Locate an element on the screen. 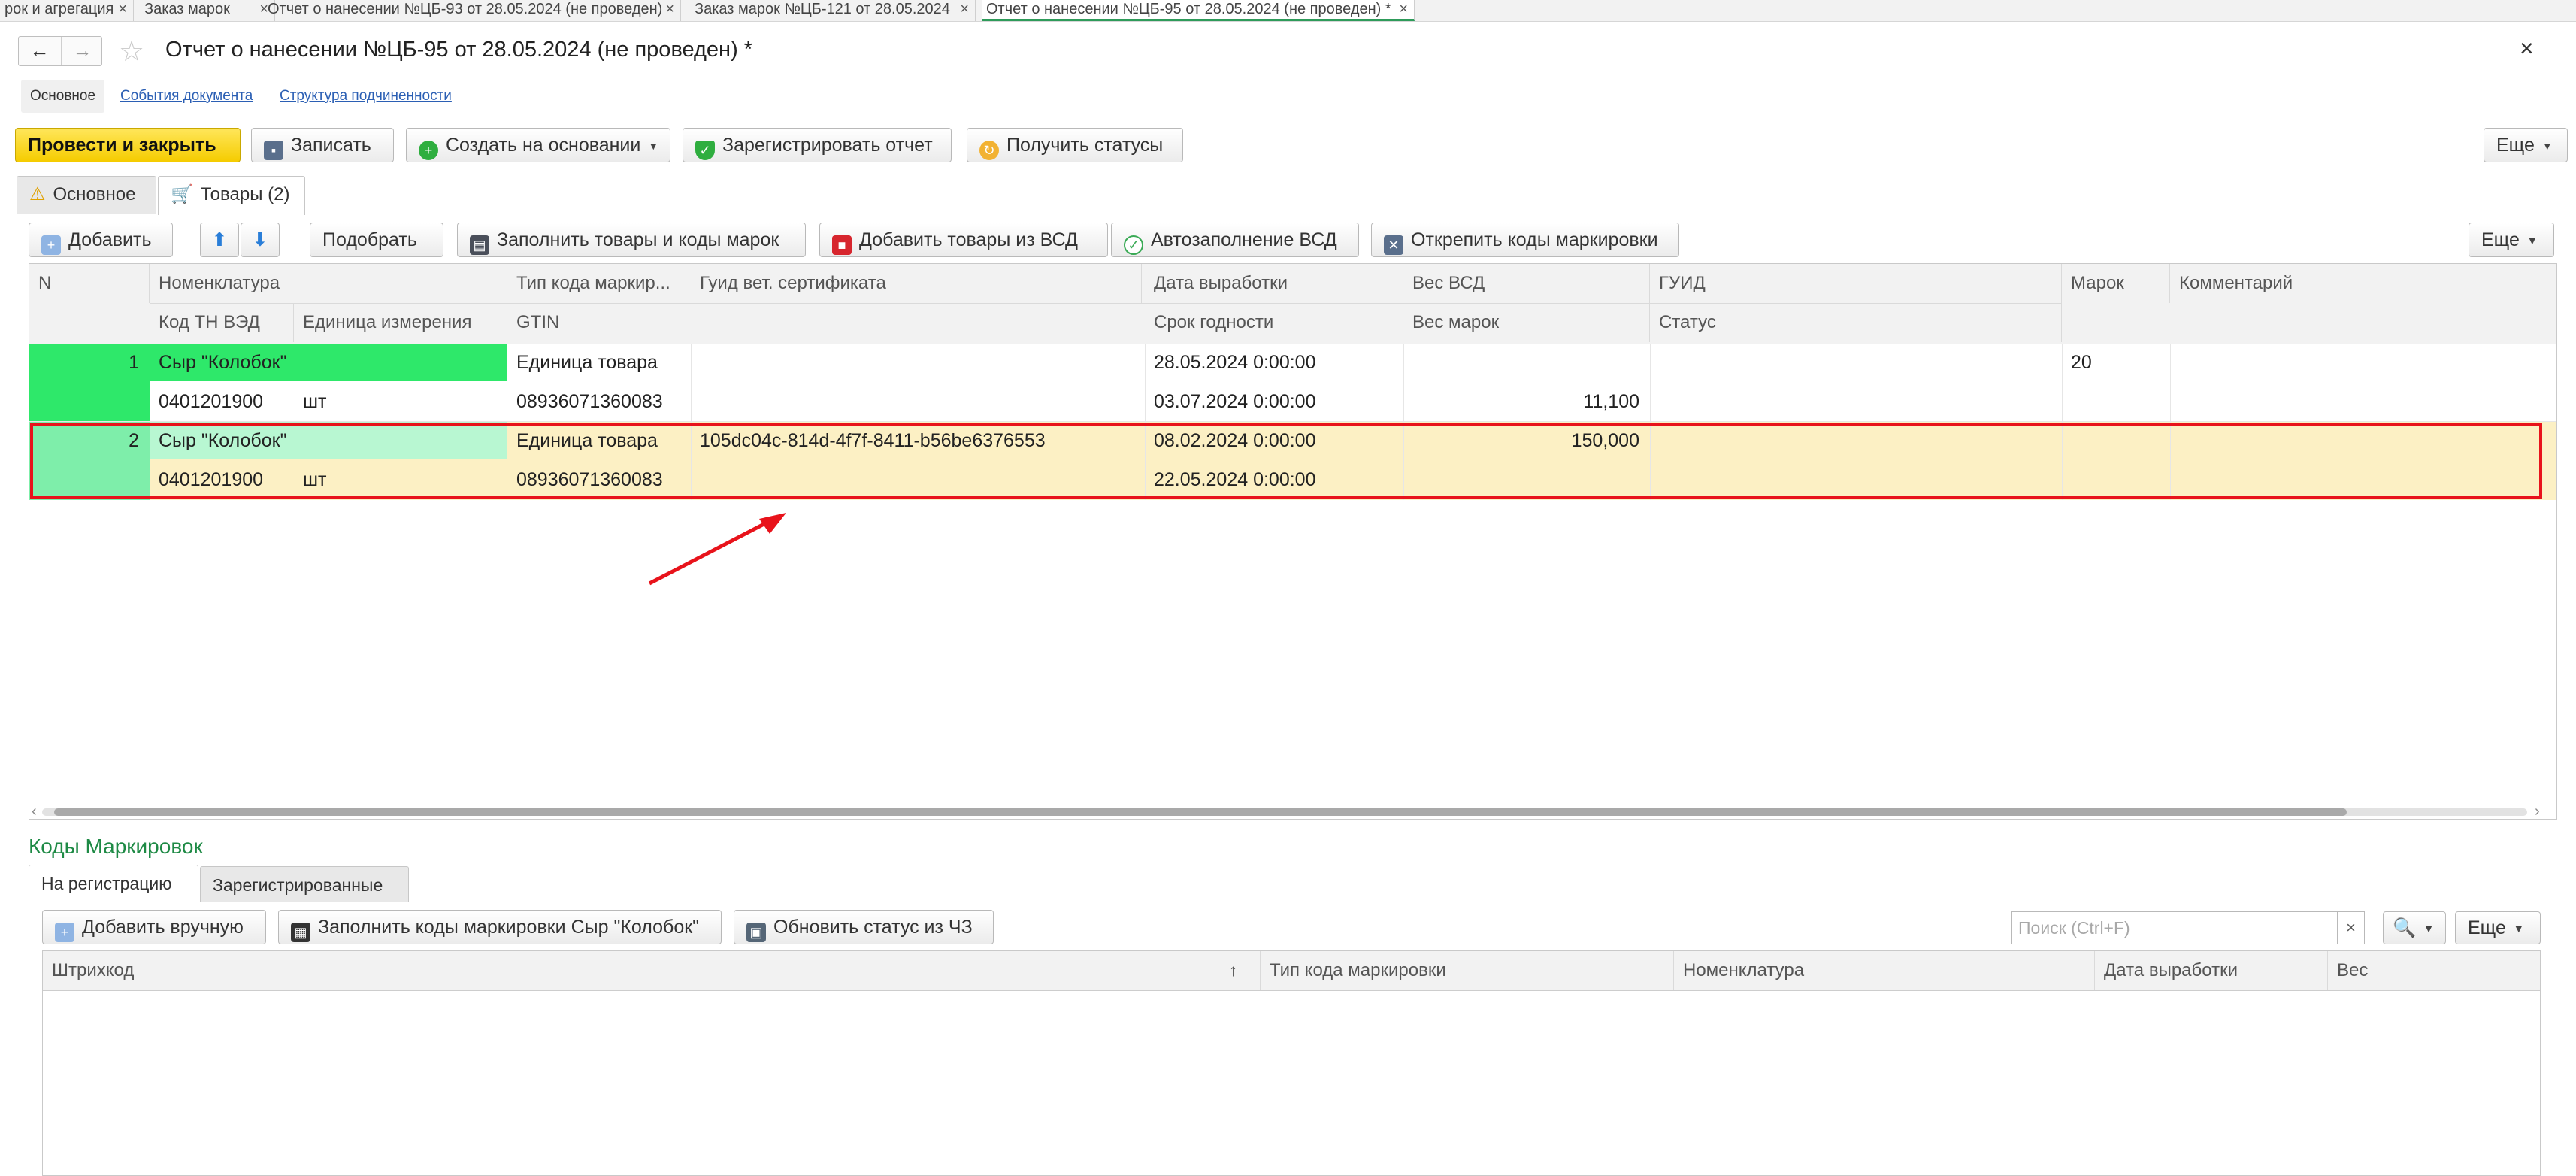  tab-main: ⚠ Основное is located at coordinates (86, 195).